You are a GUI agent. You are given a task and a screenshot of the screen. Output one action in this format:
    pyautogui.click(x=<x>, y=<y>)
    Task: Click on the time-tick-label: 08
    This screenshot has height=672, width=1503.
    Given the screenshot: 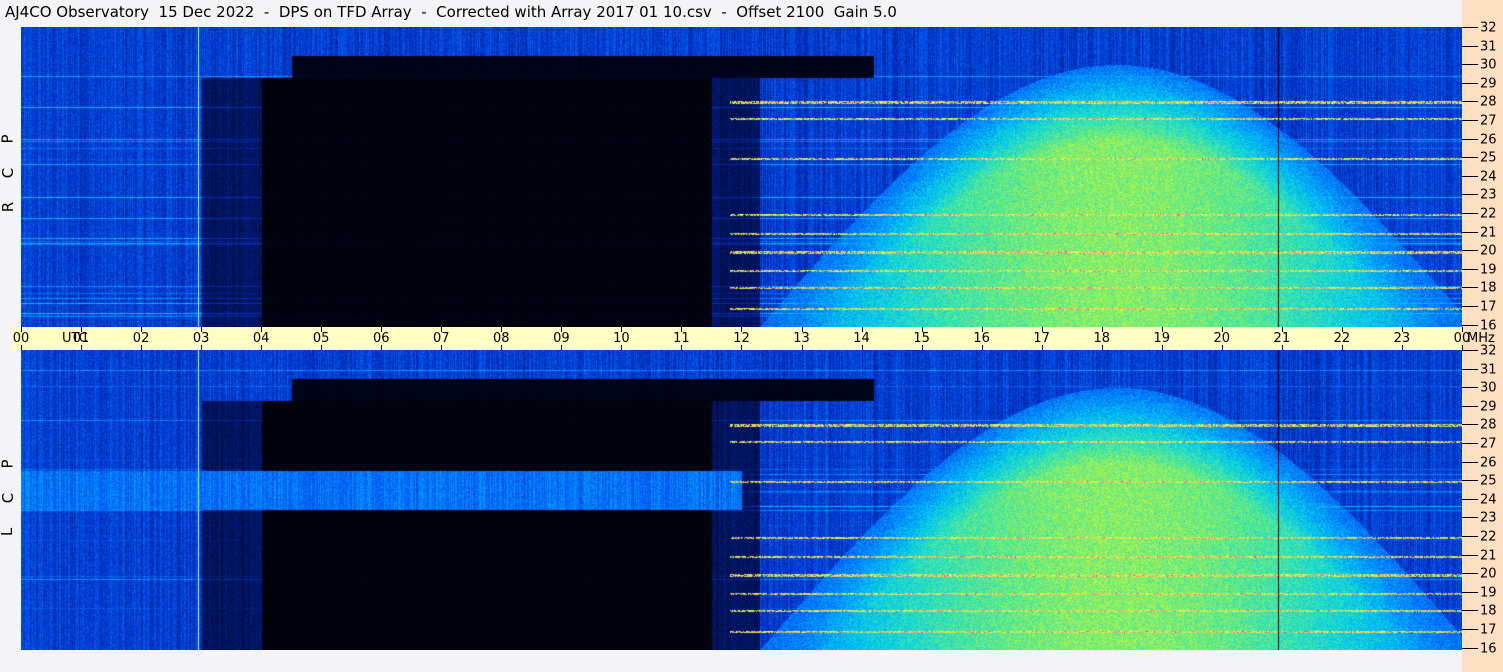 What is the action you would take?
    pyautogui.click(x=501, y=338)
    